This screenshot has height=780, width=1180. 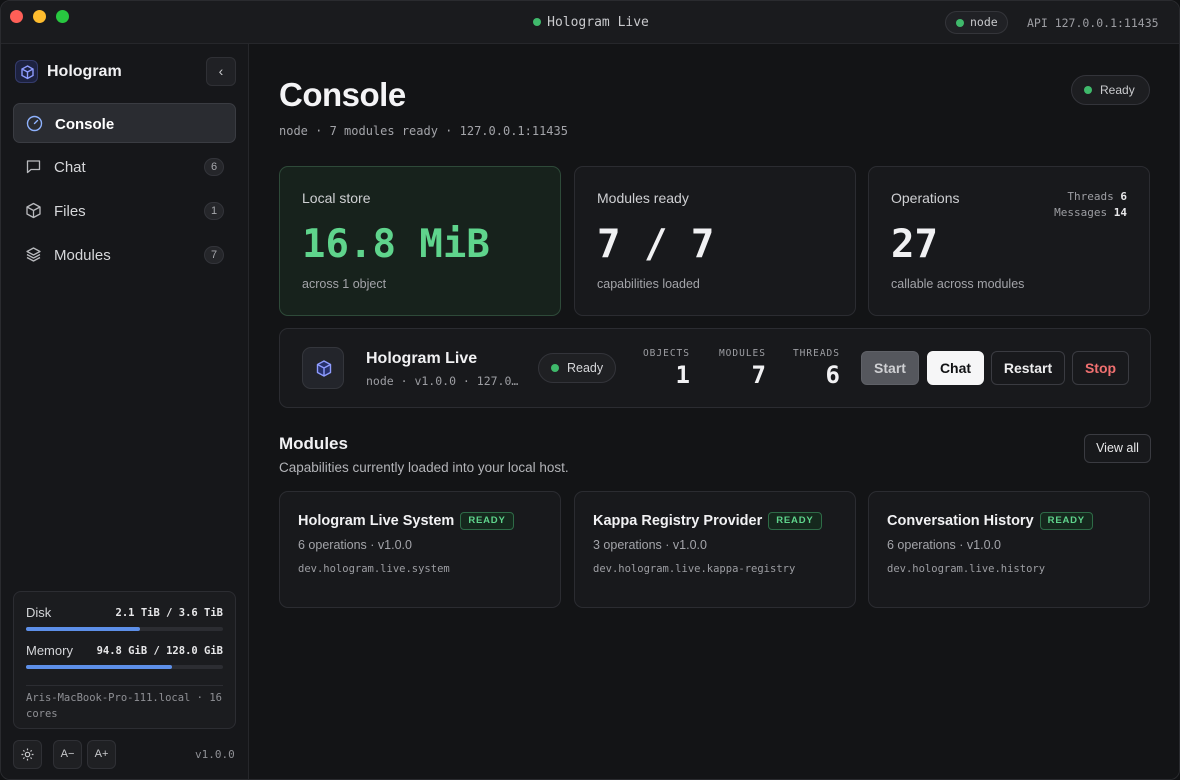 What do you see at coordinates (215, 754) in the screenshot?
I see `app-version: v1.0.0` at bounding box center [215, 754].